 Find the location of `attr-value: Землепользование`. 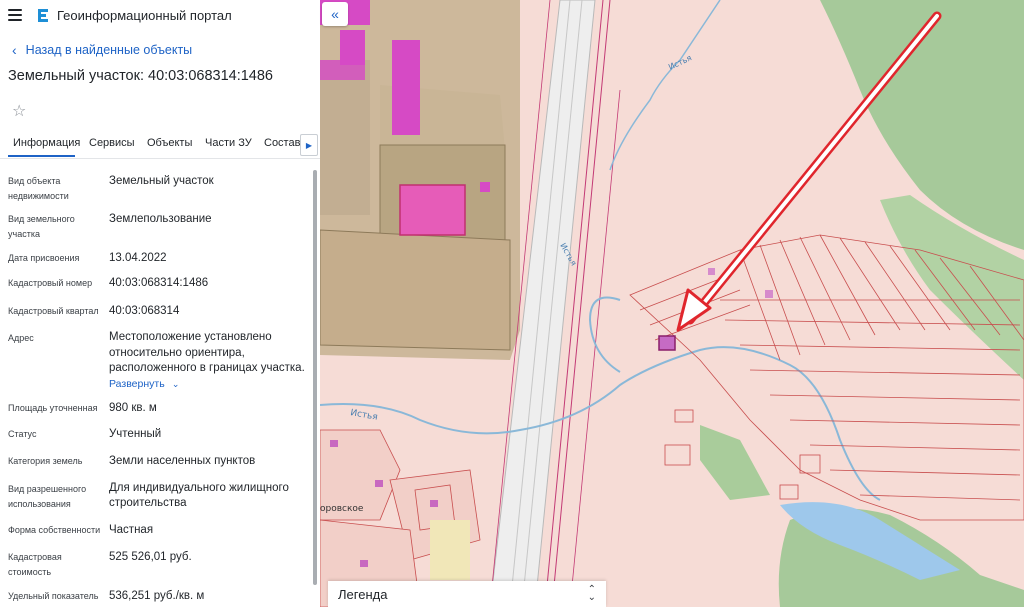

attr-value: Землепользование is located at coordinates (160, 219).